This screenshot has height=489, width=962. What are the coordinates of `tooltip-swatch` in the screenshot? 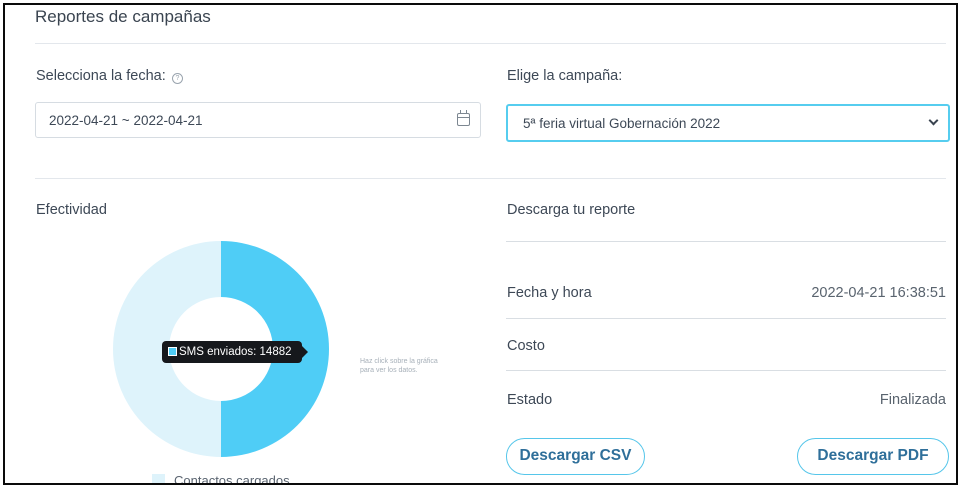 It's located at (172, 351).